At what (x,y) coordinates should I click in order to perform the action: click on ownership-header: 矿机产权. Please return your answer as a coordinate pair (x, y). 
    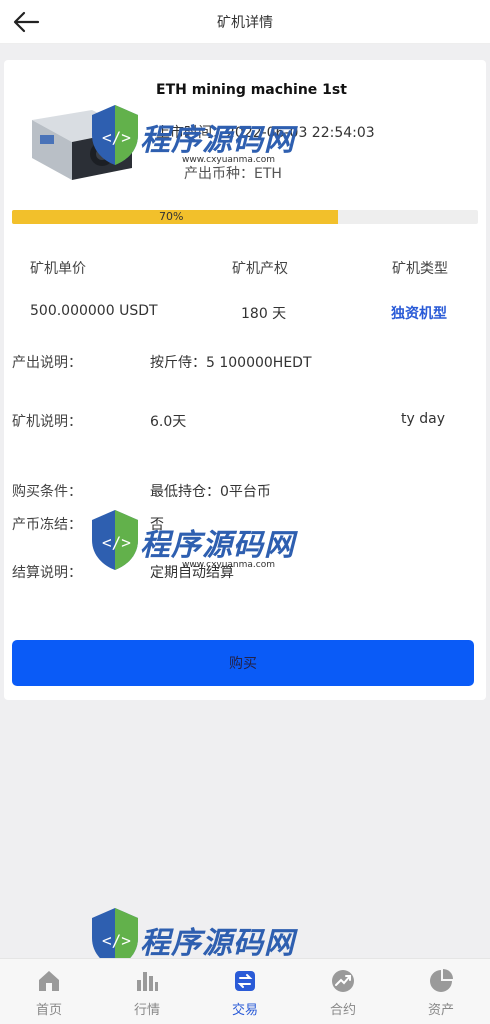
    Looking at the image, I should click on (260, 269).